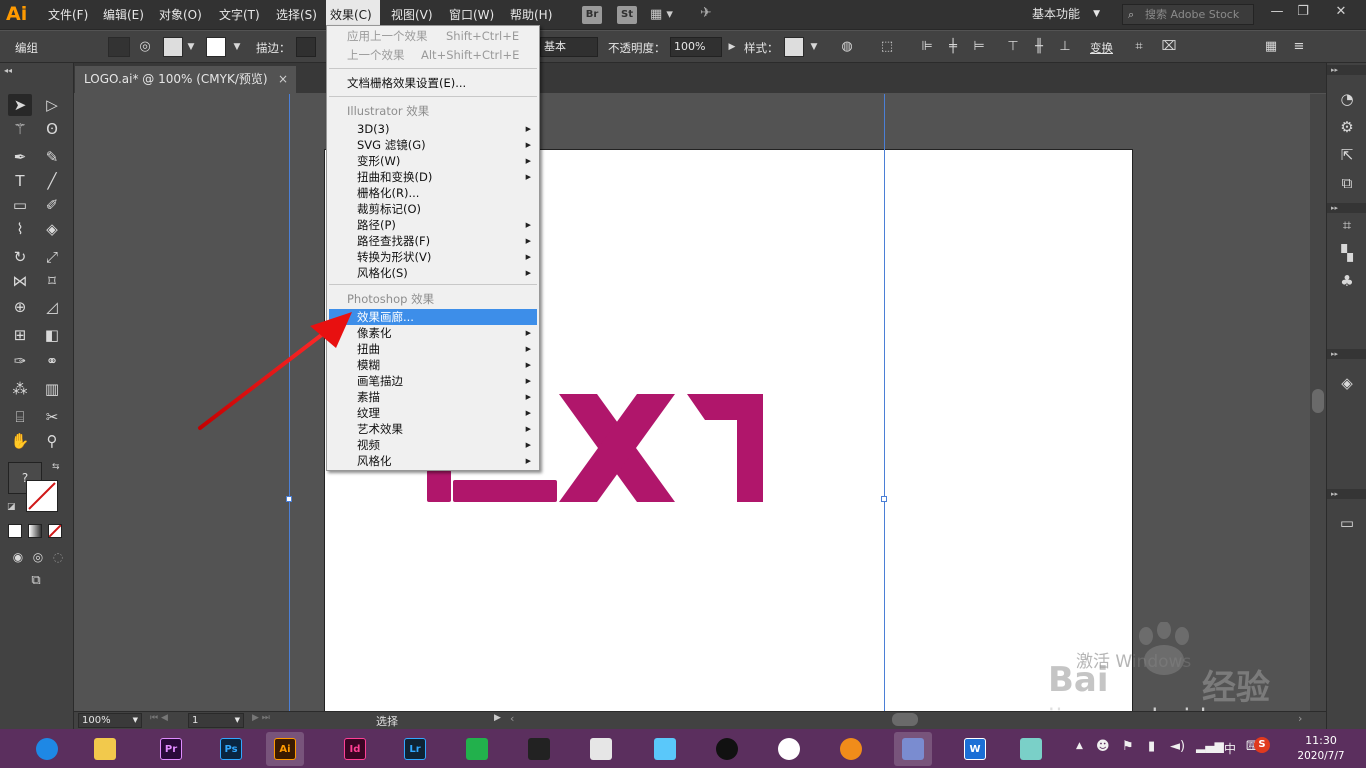  Describe the element at coordinates (1013, 47) in the screenshot. I see `align-top-icon: ⊤` at that location.